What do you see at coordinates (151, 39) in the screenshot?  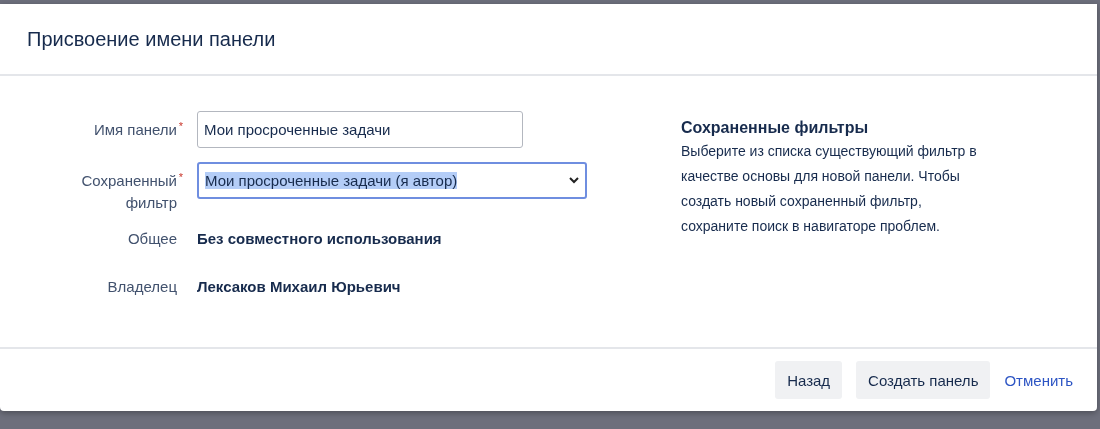 I see `dialog-title: Присвоение имени панели` at bounding box center [151, 39].